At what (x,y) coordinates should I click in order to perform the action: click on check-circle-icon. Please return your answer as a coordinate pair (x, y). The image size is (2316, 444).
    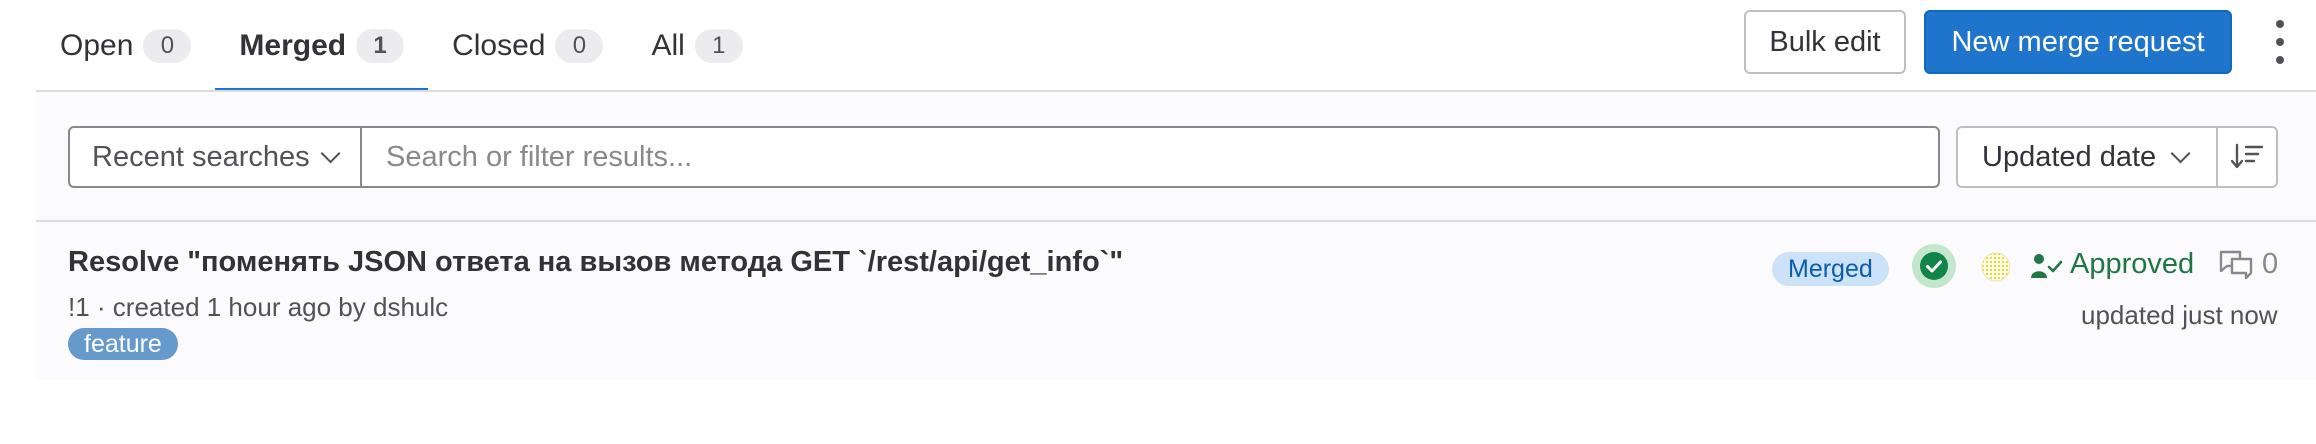
    Looking at the image, I should click on (1934, 266).